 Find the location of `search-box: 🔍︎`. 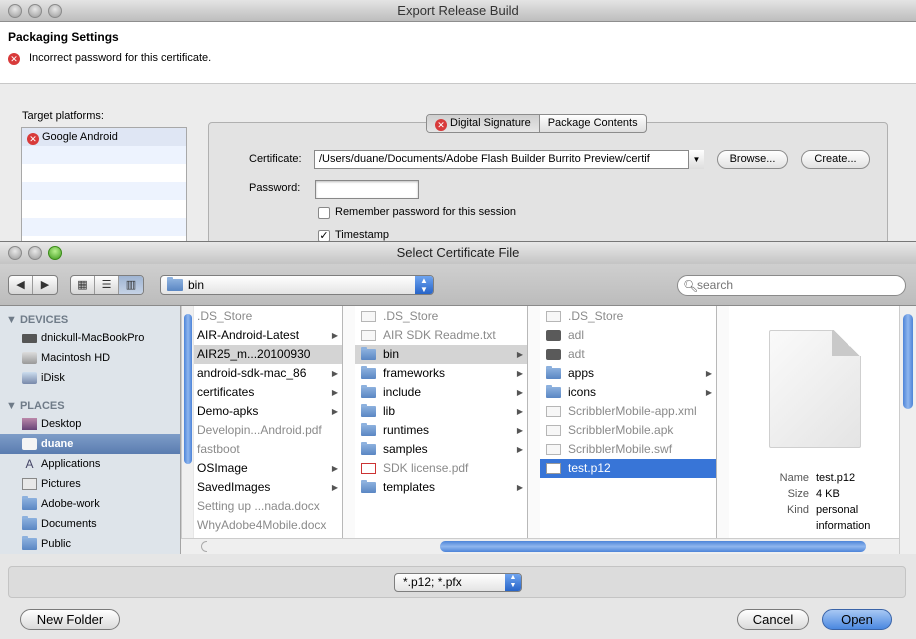

search-box: 🔍︎ is located at coordinates (791, 285).